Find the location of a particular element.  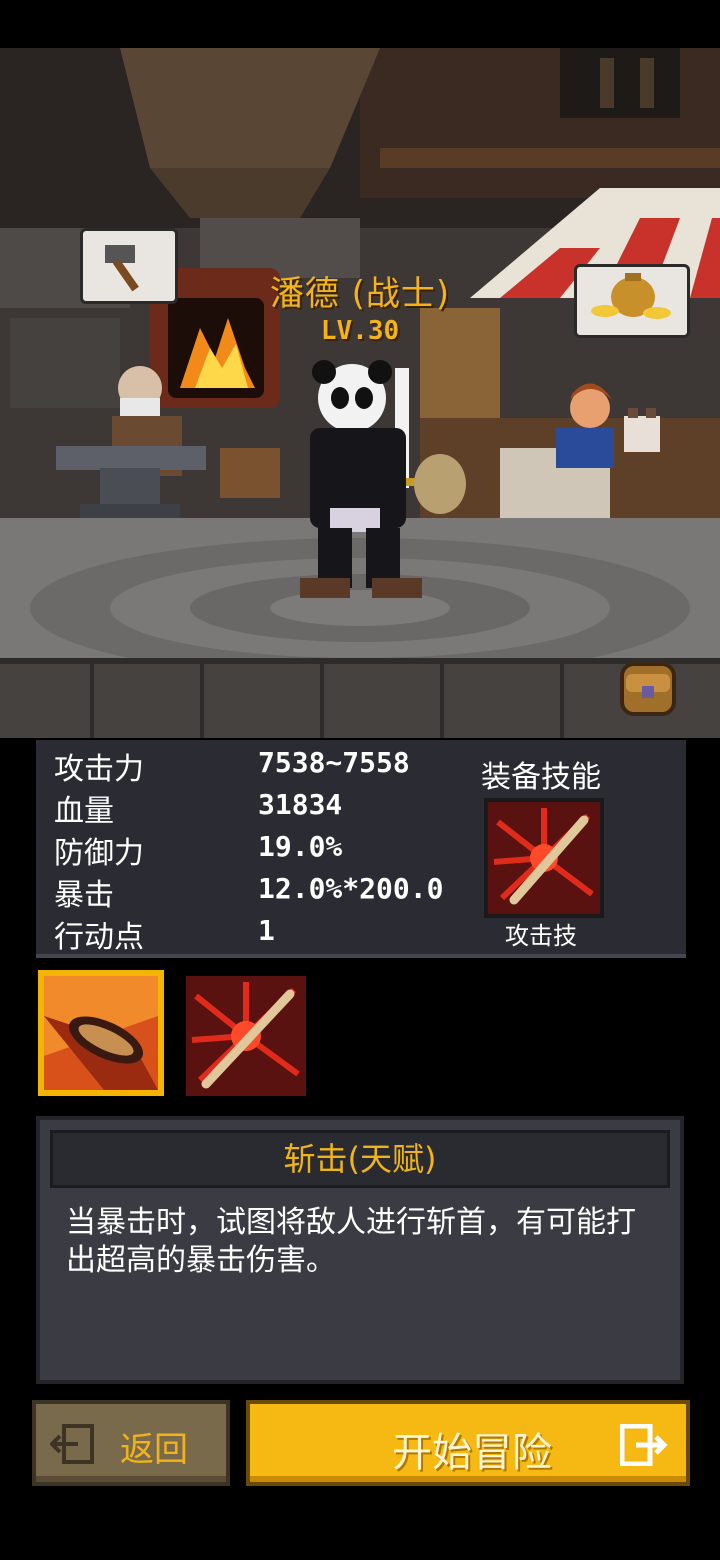

backpack-icon is located at coordinates (648, 686).